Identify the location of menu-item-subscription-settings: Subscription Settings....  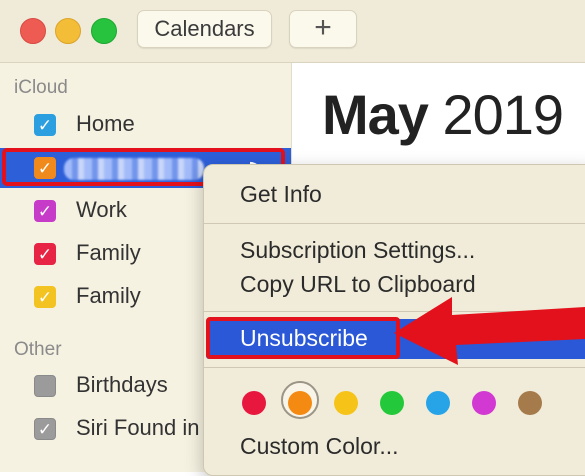
(357, 250).